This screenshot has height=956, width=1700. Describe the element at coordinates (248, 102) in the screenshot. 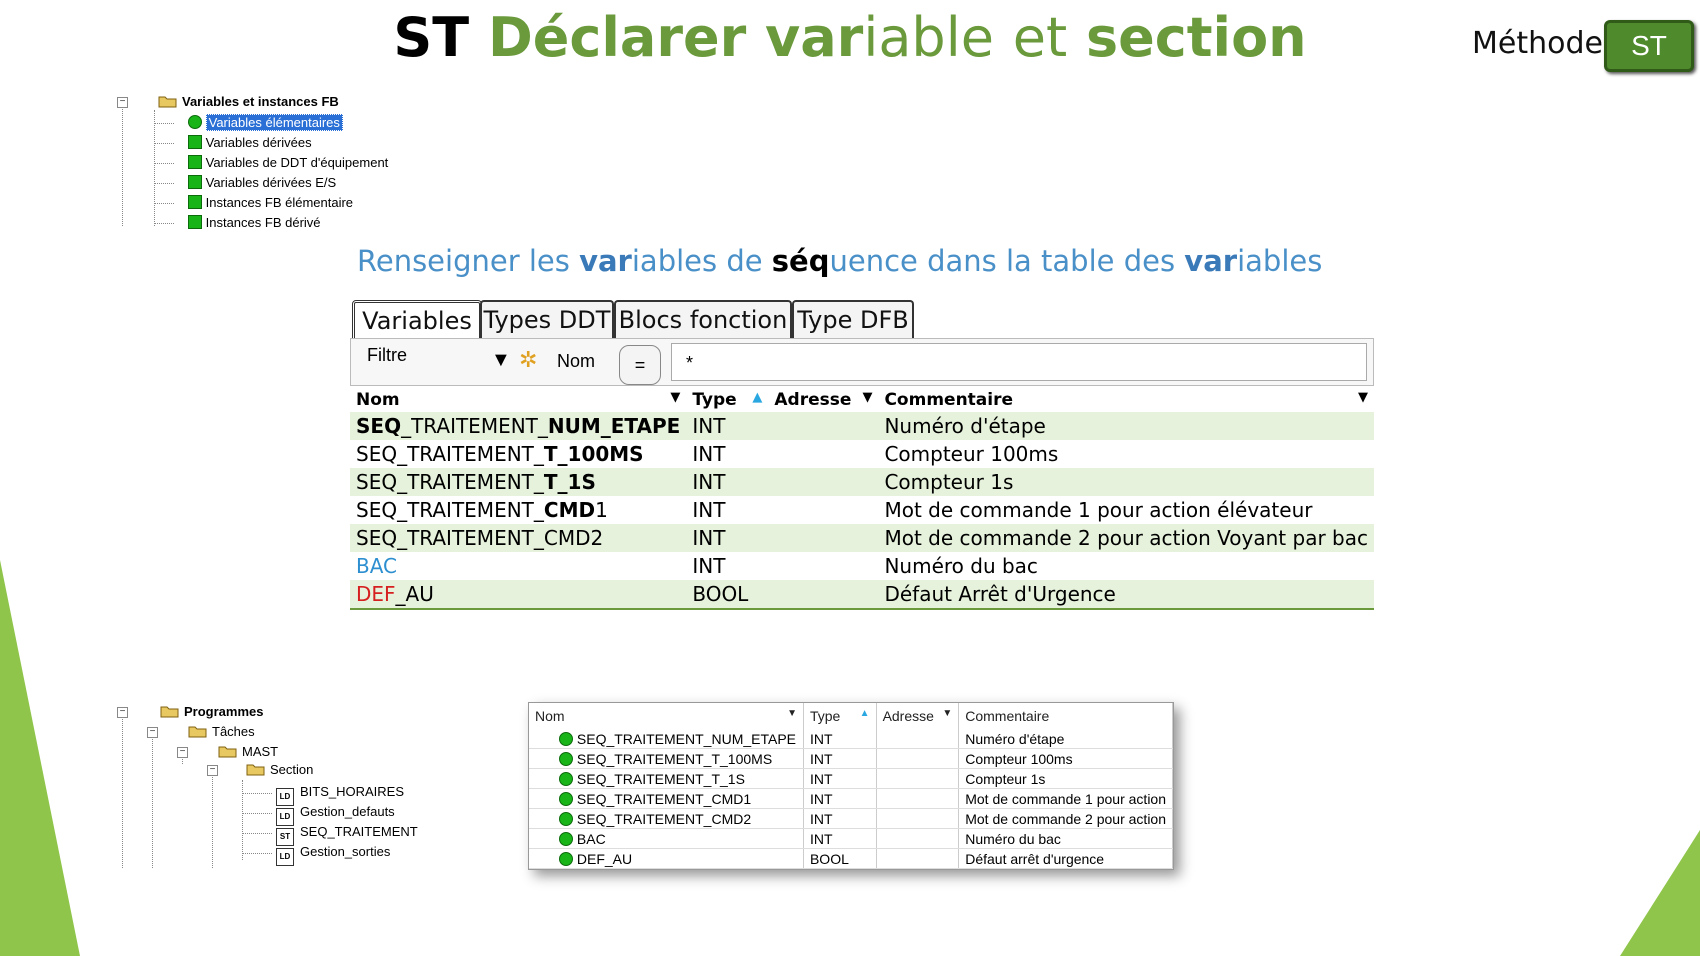

I see `tree-root-variables: Variables et instances FB` at that location.